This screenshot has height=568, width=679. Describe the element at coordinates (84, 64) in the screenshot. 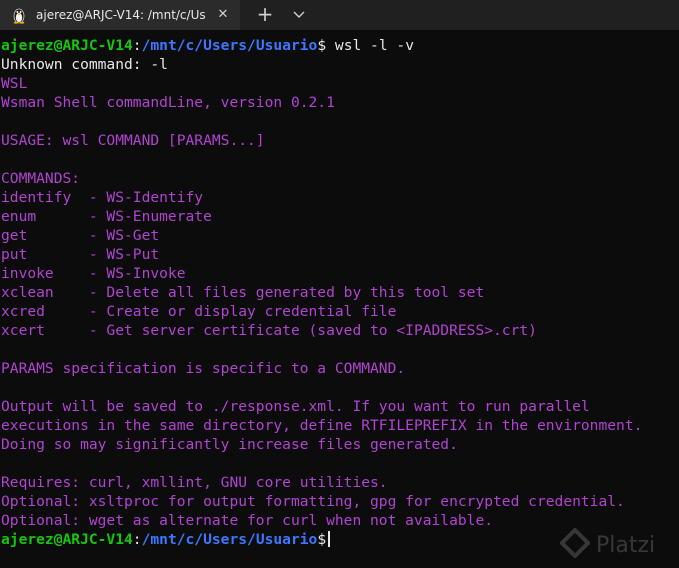

I see `error-line: Unknown command: -l` at that location.